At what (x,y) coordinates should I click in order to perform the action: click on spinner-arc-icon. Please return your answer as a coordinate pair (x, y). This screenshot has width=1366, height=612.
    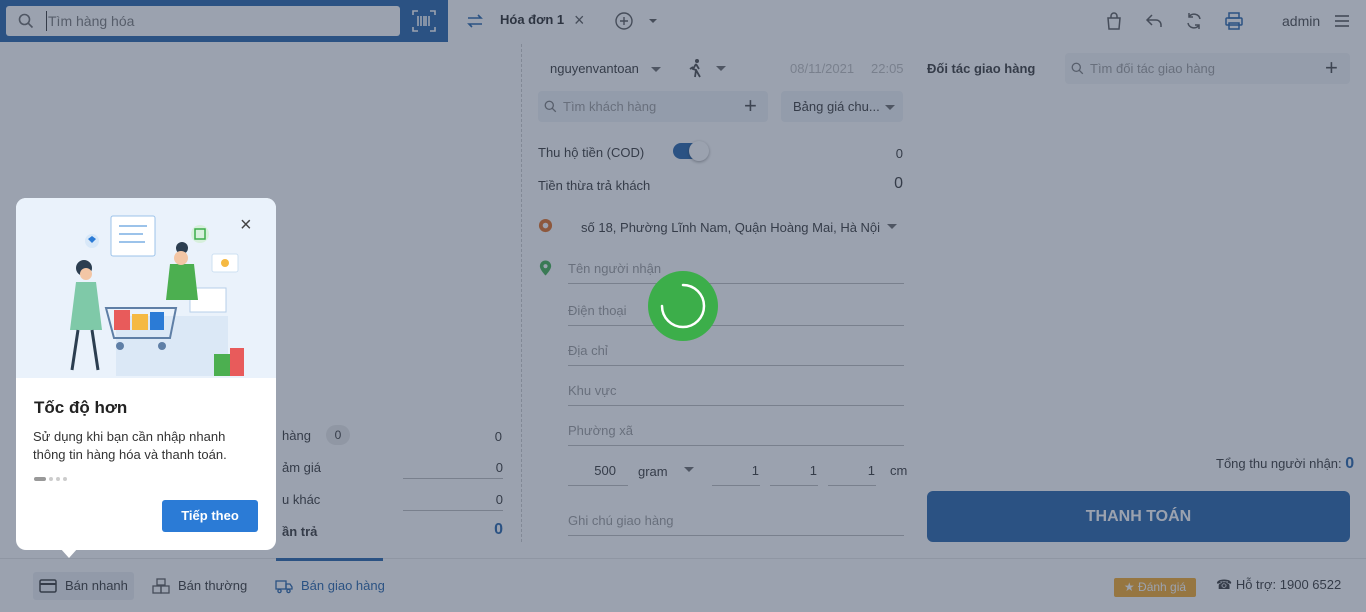
    Looking at the image, I should click on (683, 306).